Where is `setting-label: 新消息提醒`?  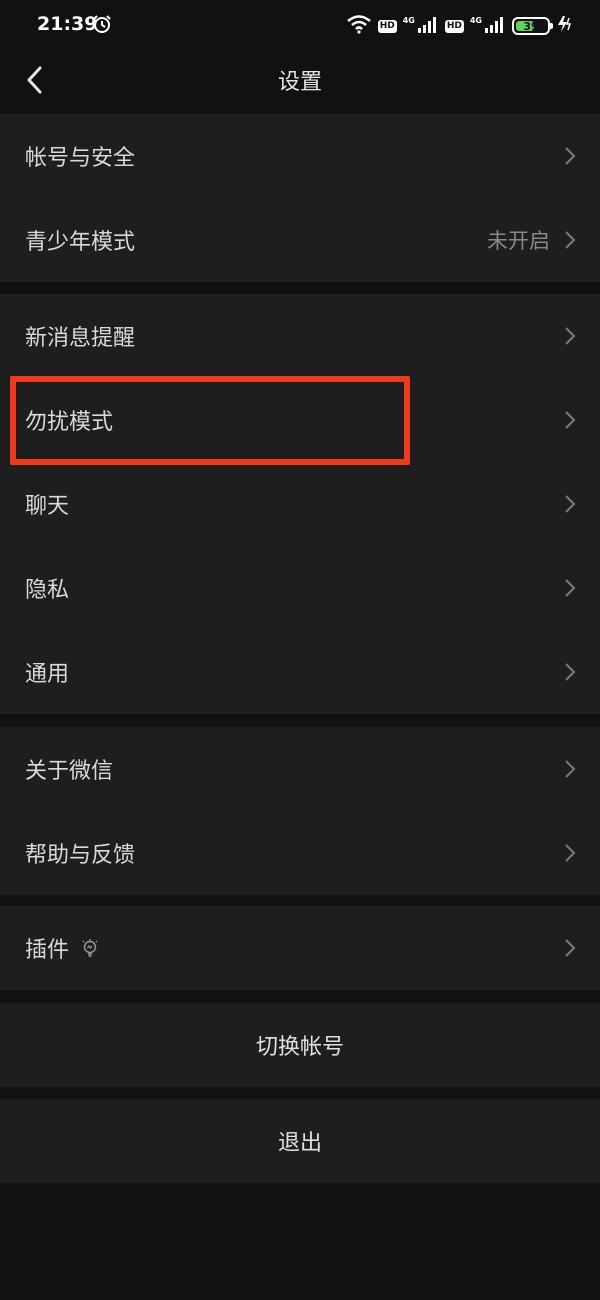 setting-label: 新消息提醒 is located at coordinates (80, 338).